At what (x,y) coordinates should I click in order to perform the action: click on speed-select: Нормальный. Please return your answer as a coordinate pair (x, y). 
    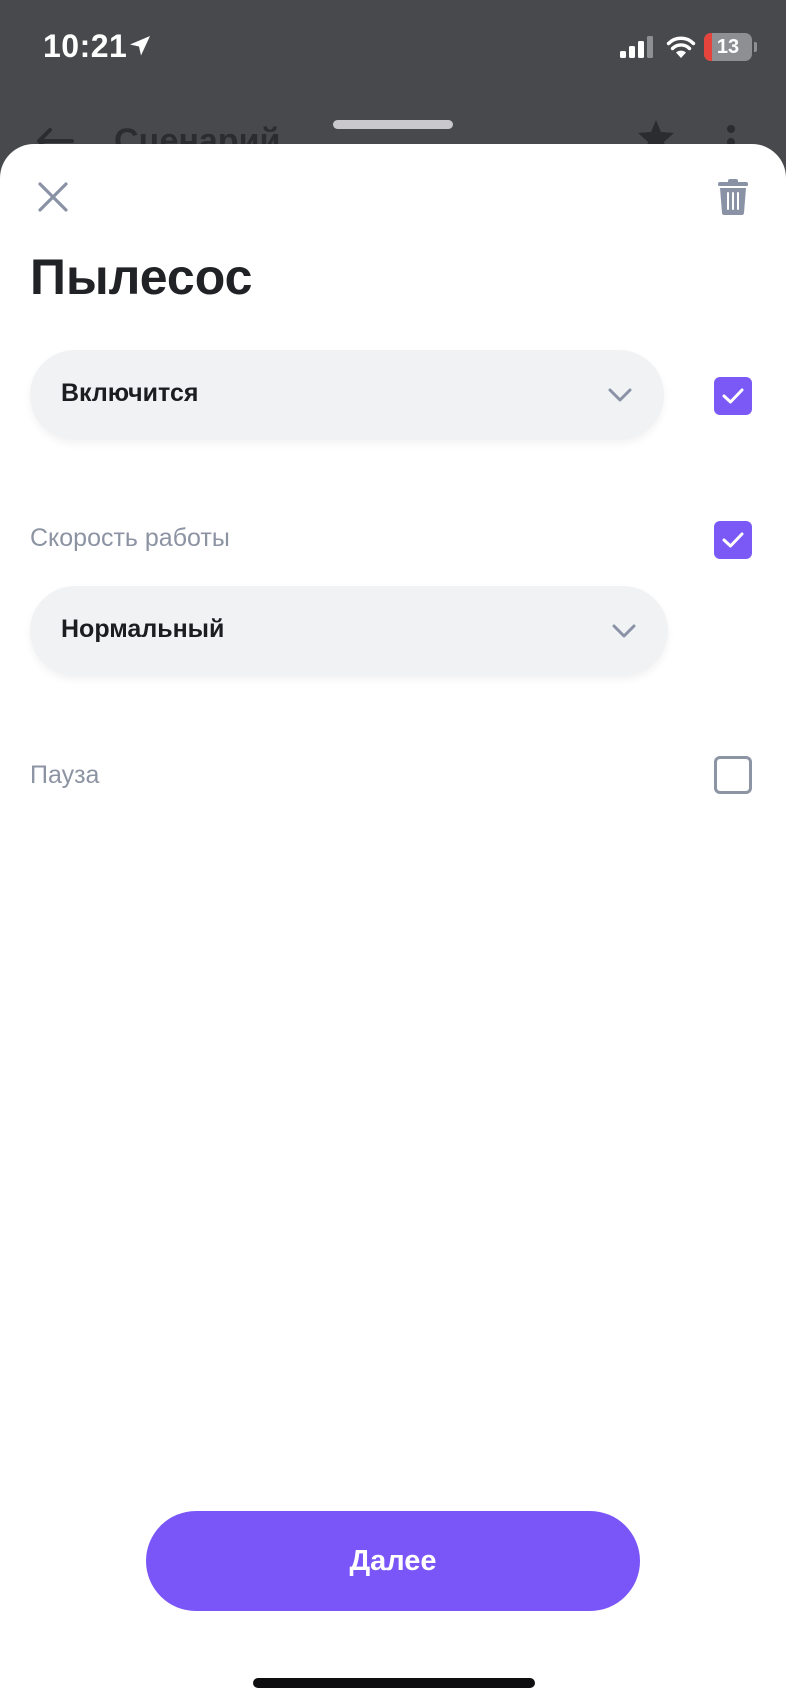
    Looking at the image, I should click on (349, 631).